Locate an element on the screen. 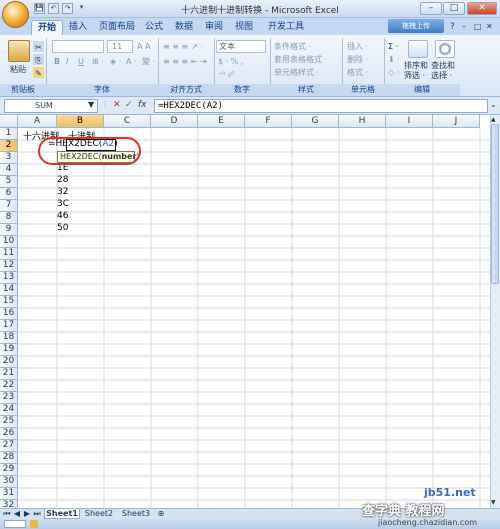 This screenshot has width=500, height=529. cell-a5: 28 is located at coordinates (62, 180).